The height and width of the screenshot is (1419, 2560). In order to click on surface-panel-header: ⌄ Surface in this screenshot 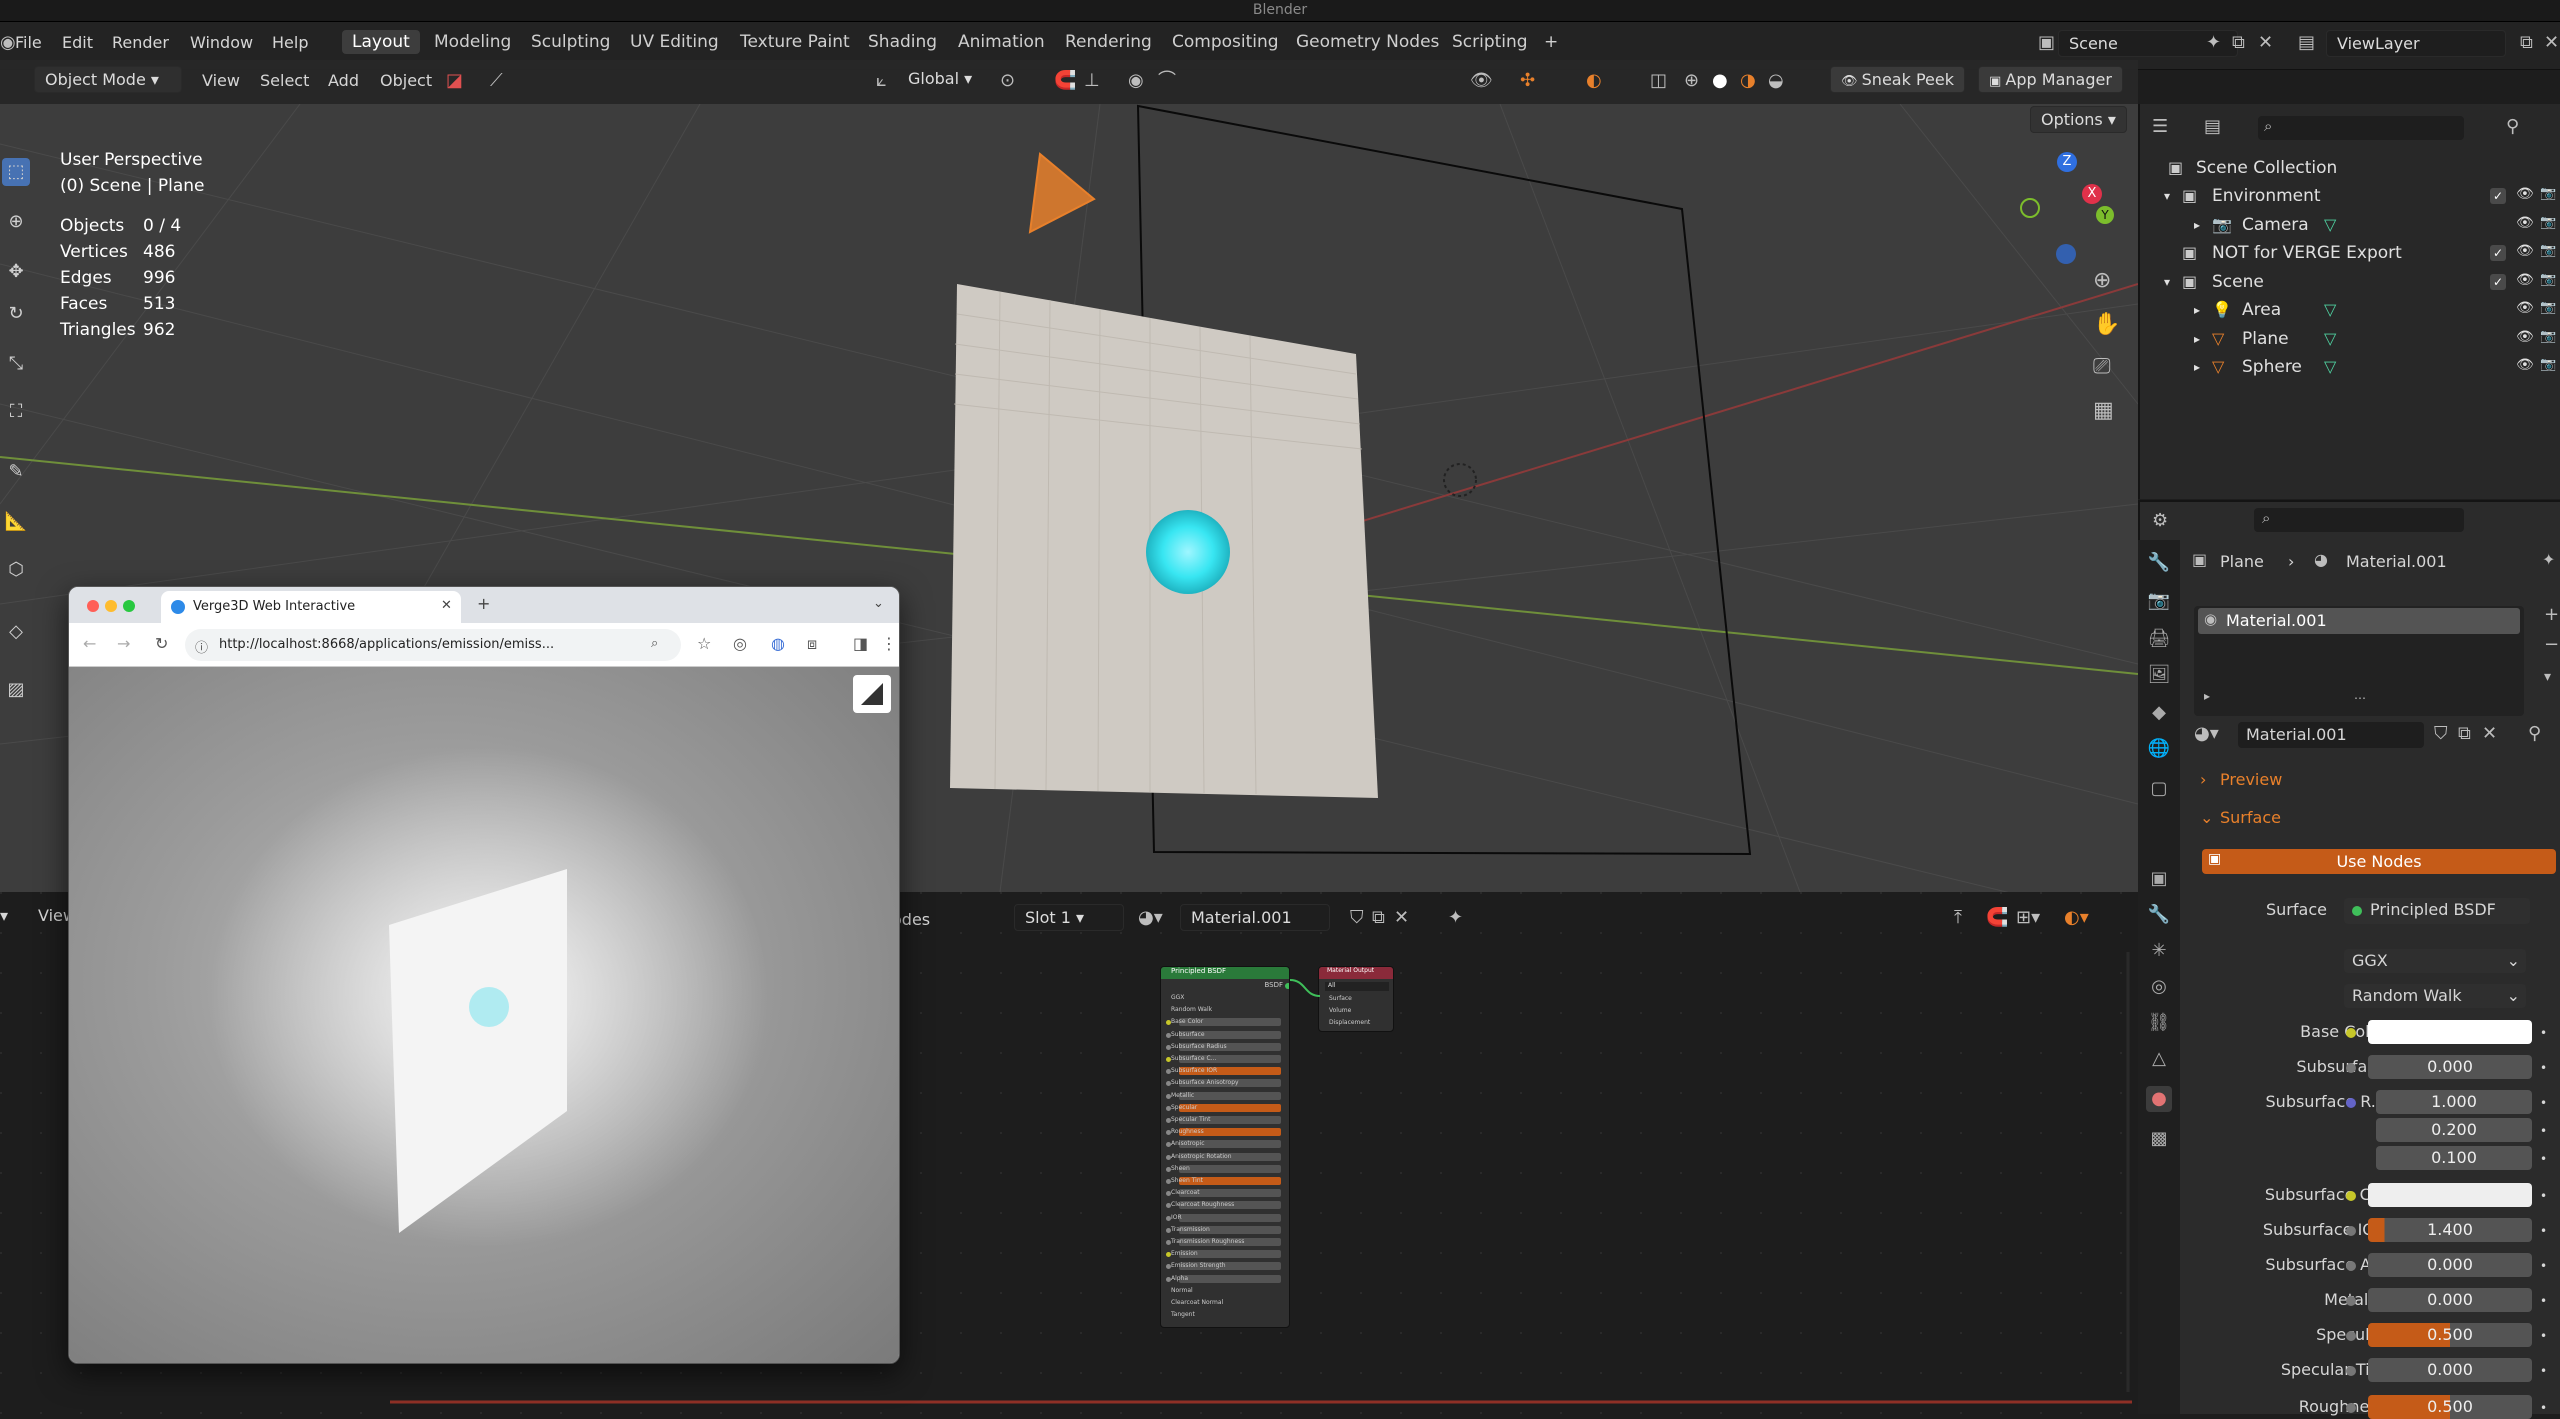, I will do `click(2378, 818)`.